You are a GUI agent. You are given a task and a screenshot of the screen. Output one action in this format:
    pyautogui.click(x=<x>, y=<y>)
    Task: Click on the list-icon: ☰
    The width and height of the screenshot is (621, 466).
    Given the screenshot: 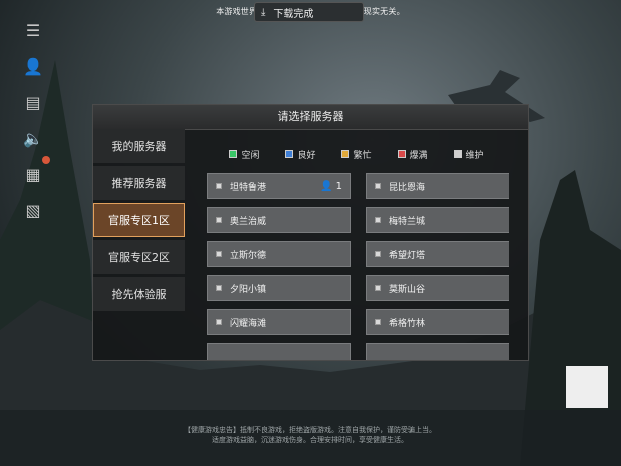 What is the action you would take?
    pyautogui.click(x=33, y=30)
    